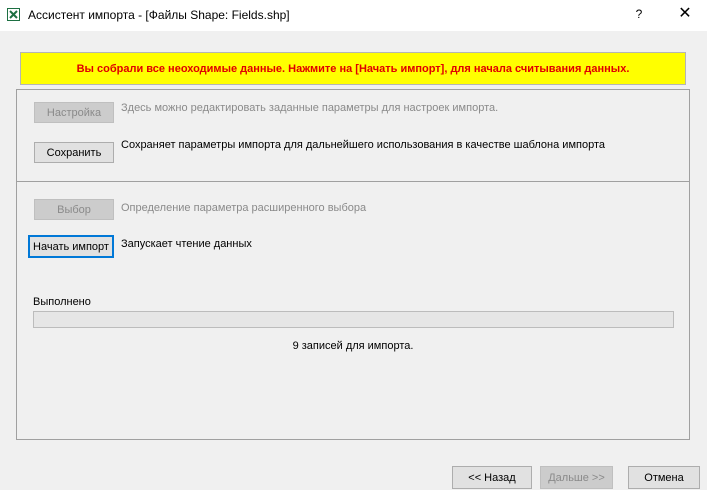 This screenshot has width=707, height=490. What do you see at coordinates (639, 15) in the screenshot?
I see `help-button: ?` at bounding box center [639, 15].